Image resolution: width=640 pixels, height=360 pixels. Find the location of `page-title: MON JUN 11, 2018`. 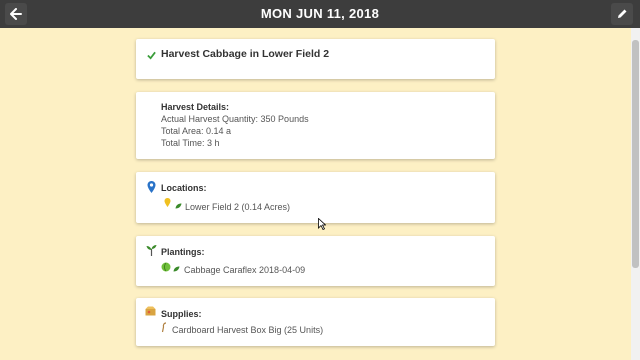

page-title: MON JUN 11, 2018 is located at coordinates (320, 13).